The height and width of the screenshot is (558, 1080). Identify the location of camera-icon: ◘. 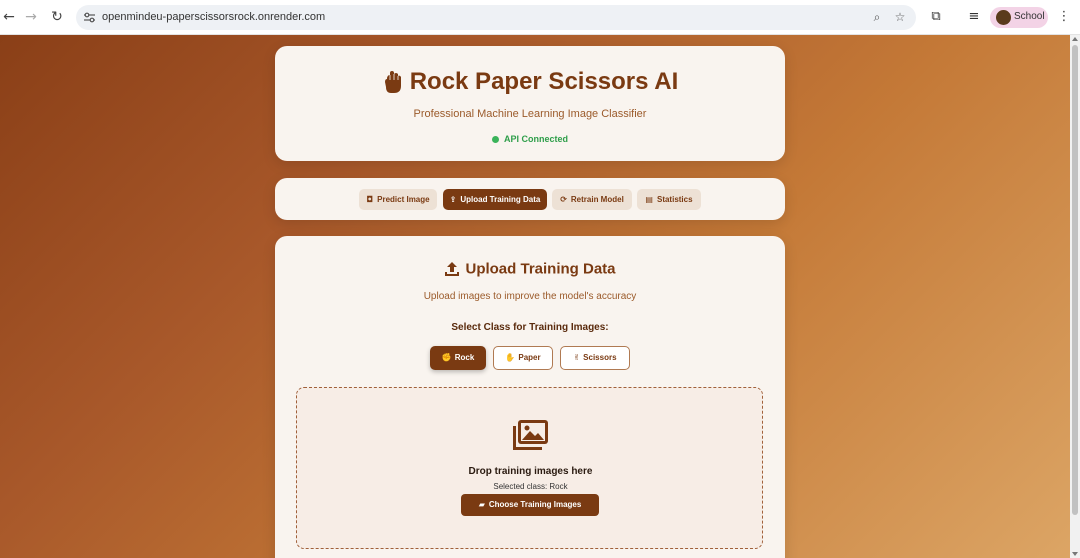
(370, 199).